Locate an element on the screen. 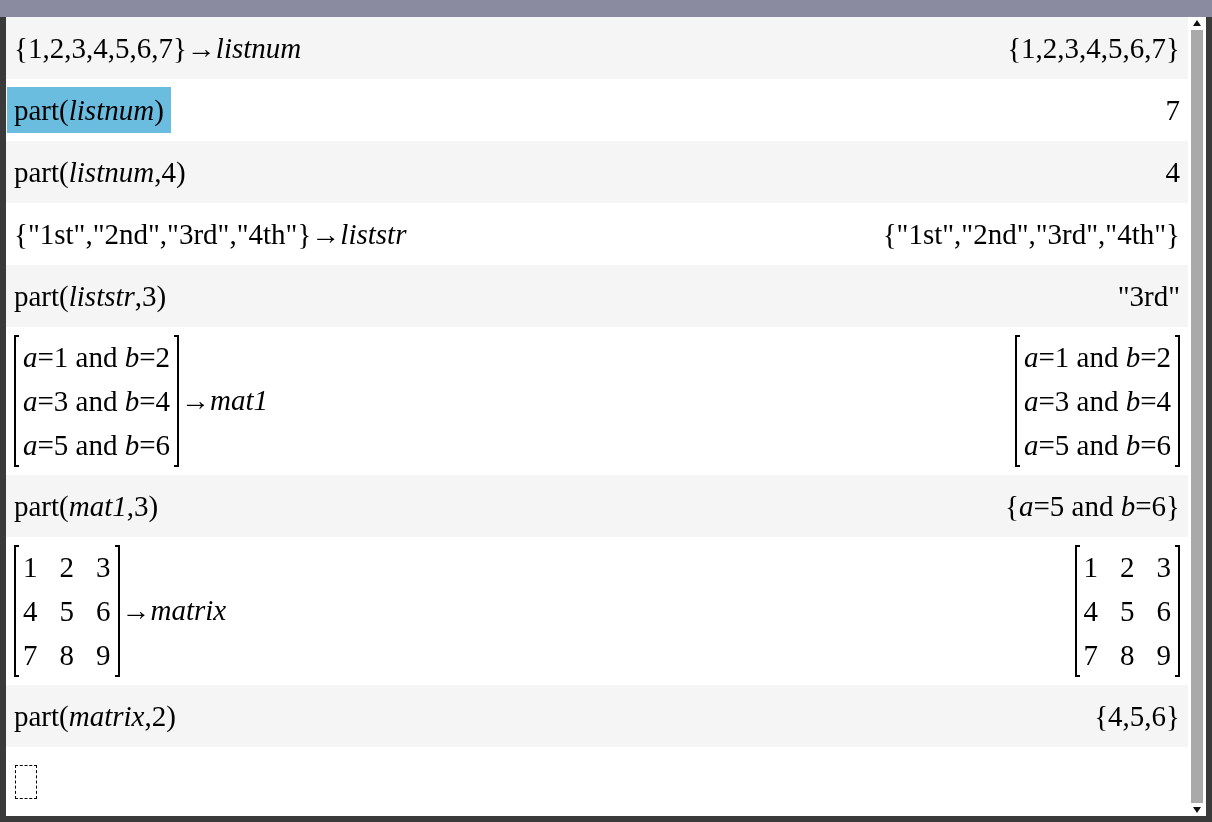  scroll-up-icon is located at coordinates (1197, 23).